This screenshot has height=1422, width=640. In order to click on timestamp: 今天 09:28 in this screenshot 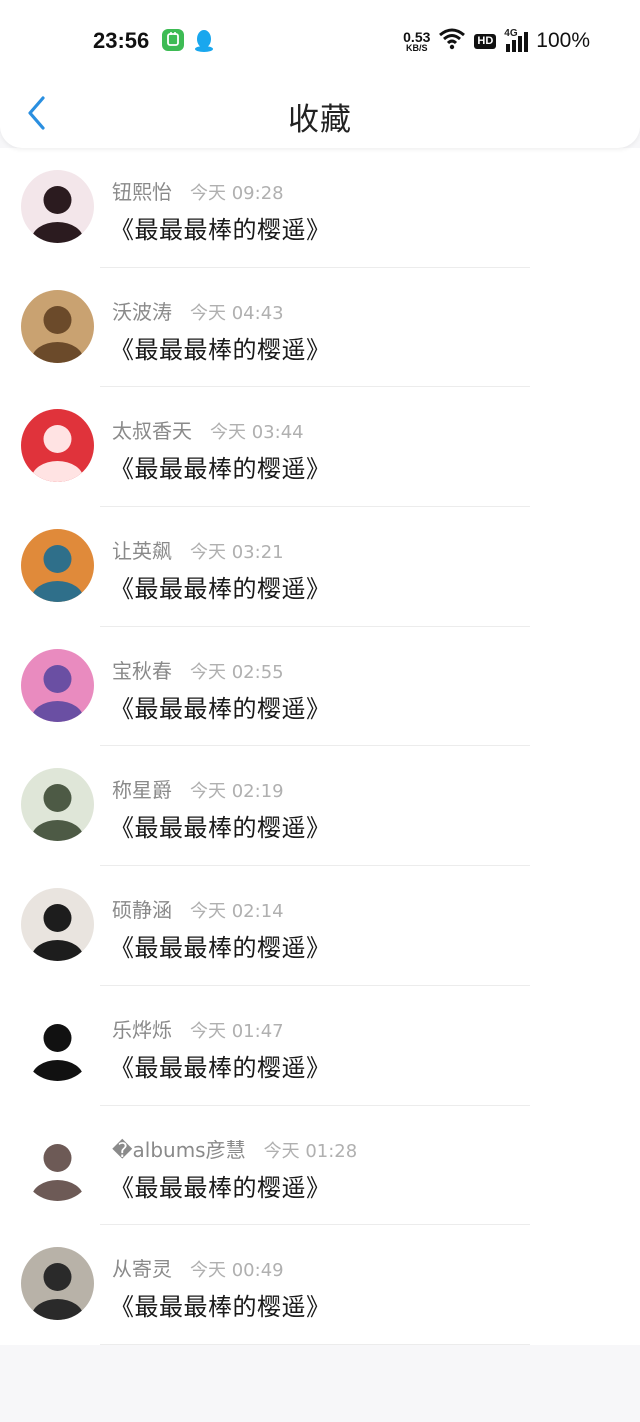, I will do `click(237, 193)`.